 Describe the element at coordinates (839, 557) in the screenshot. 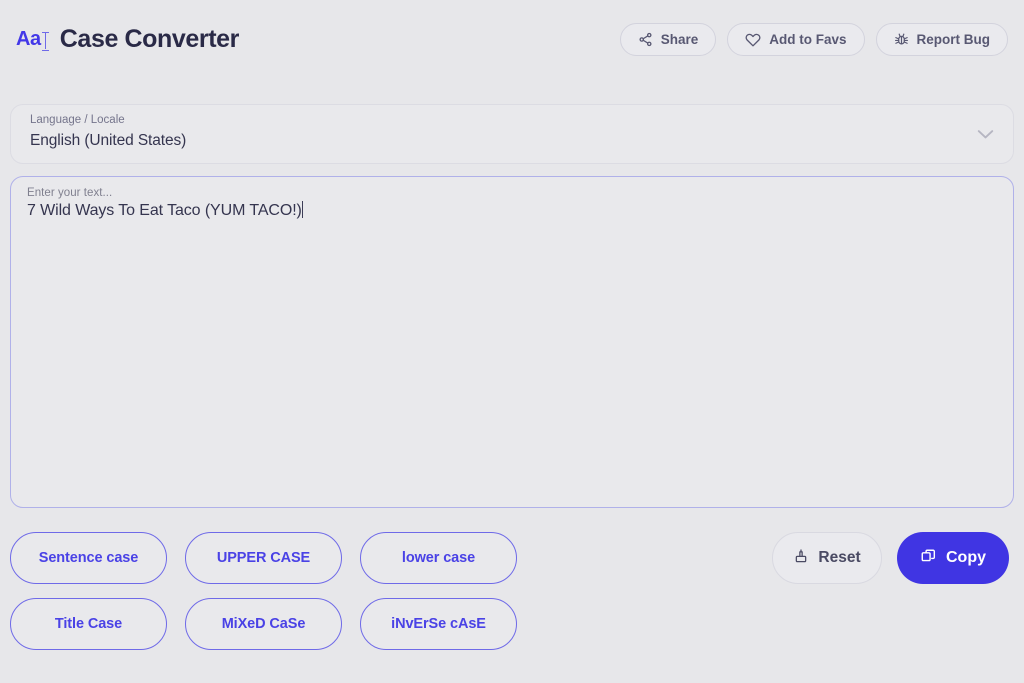

I see `reset-button-label: Reset` at that location.